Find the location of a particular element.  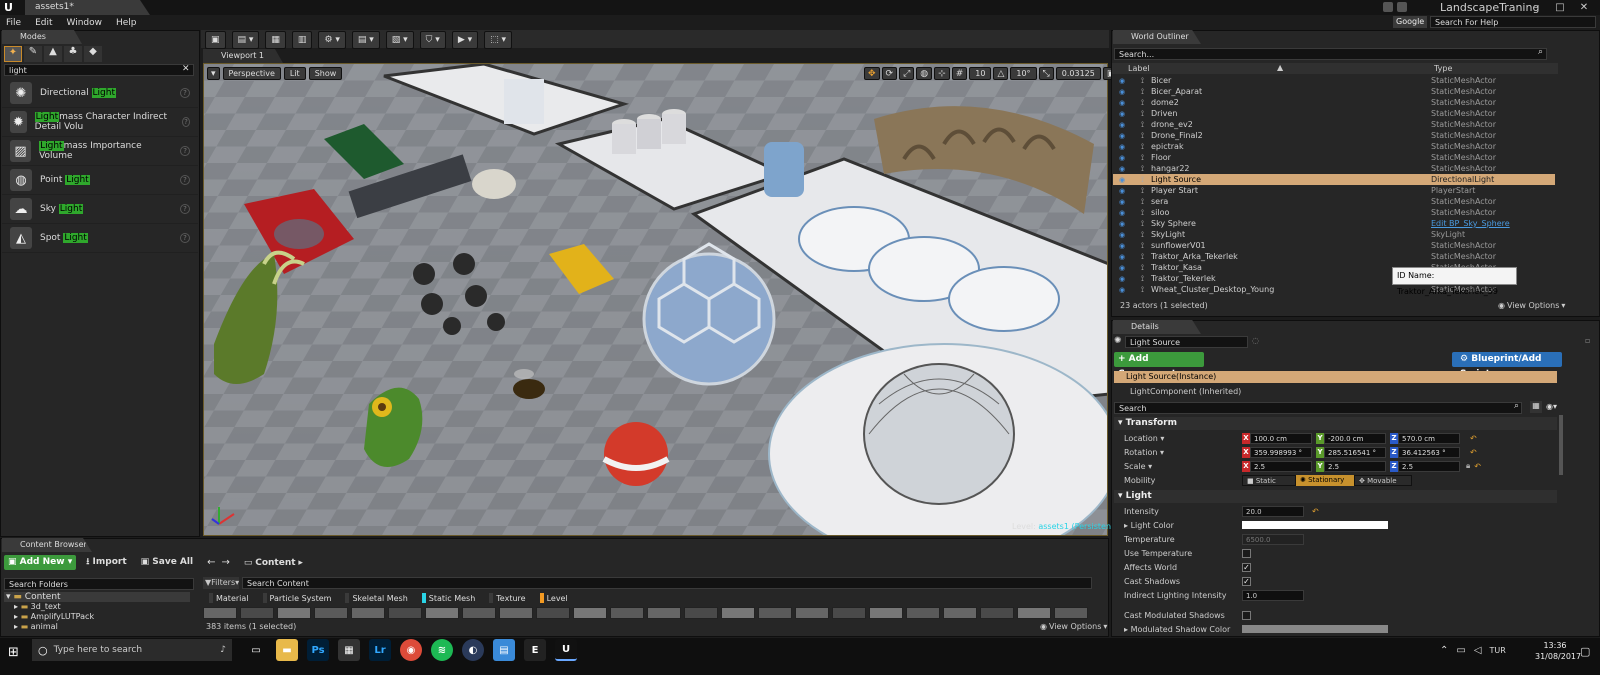

filter-tag: Static Mesh is located at coordinates (448, 598).